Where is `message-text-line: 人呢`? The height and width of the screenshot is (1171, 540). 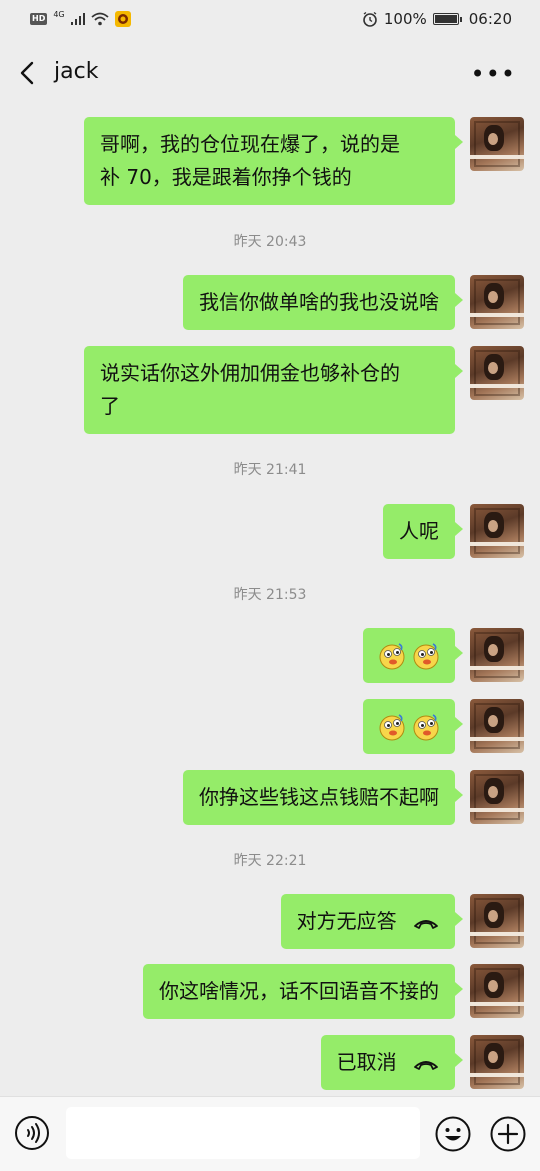 message-text-line: 人呢 is located at coordinates (419, 531).